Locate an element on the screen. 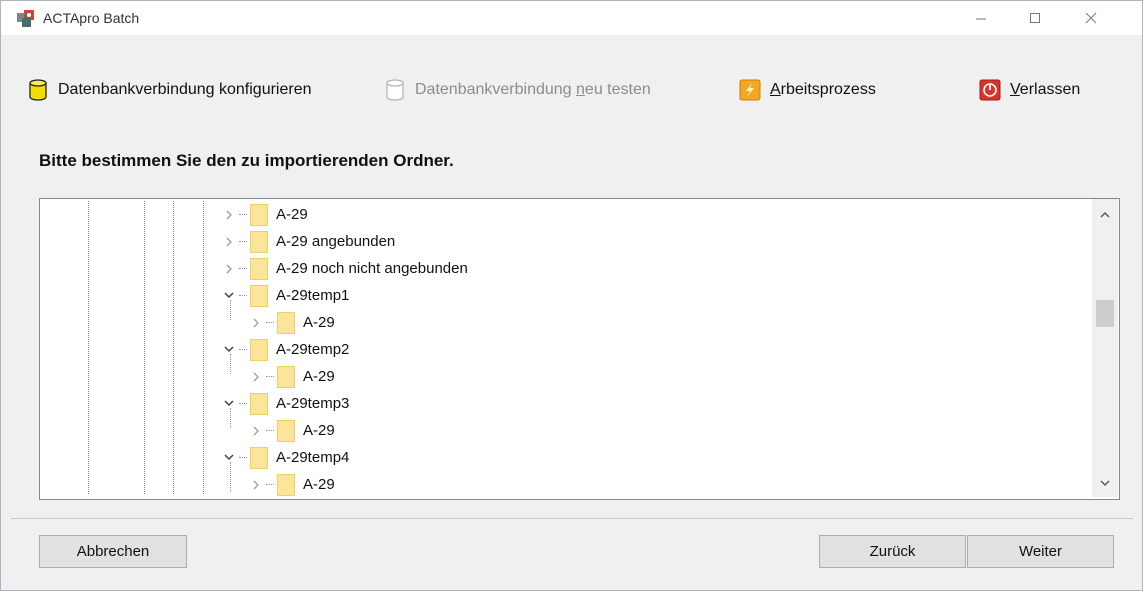  database-yellow-icon is located at coordinates (38, 90).